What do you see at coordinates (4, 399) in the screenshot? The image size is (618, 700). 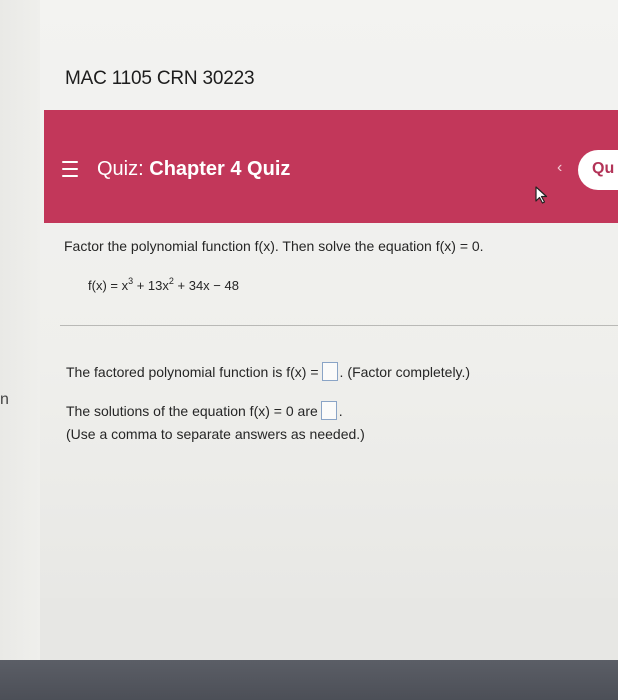 I see `left-sidebar-fragment-text: n` at bounding box center [4, 399].